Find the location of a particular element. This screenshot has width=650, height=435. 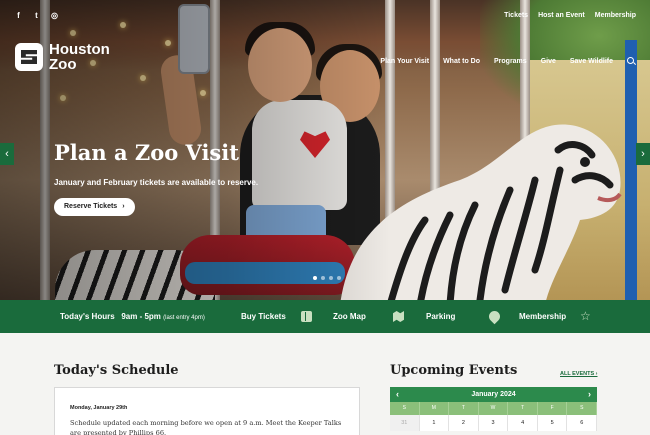

calendar-day: 5 is located at coordinates (553, 423).